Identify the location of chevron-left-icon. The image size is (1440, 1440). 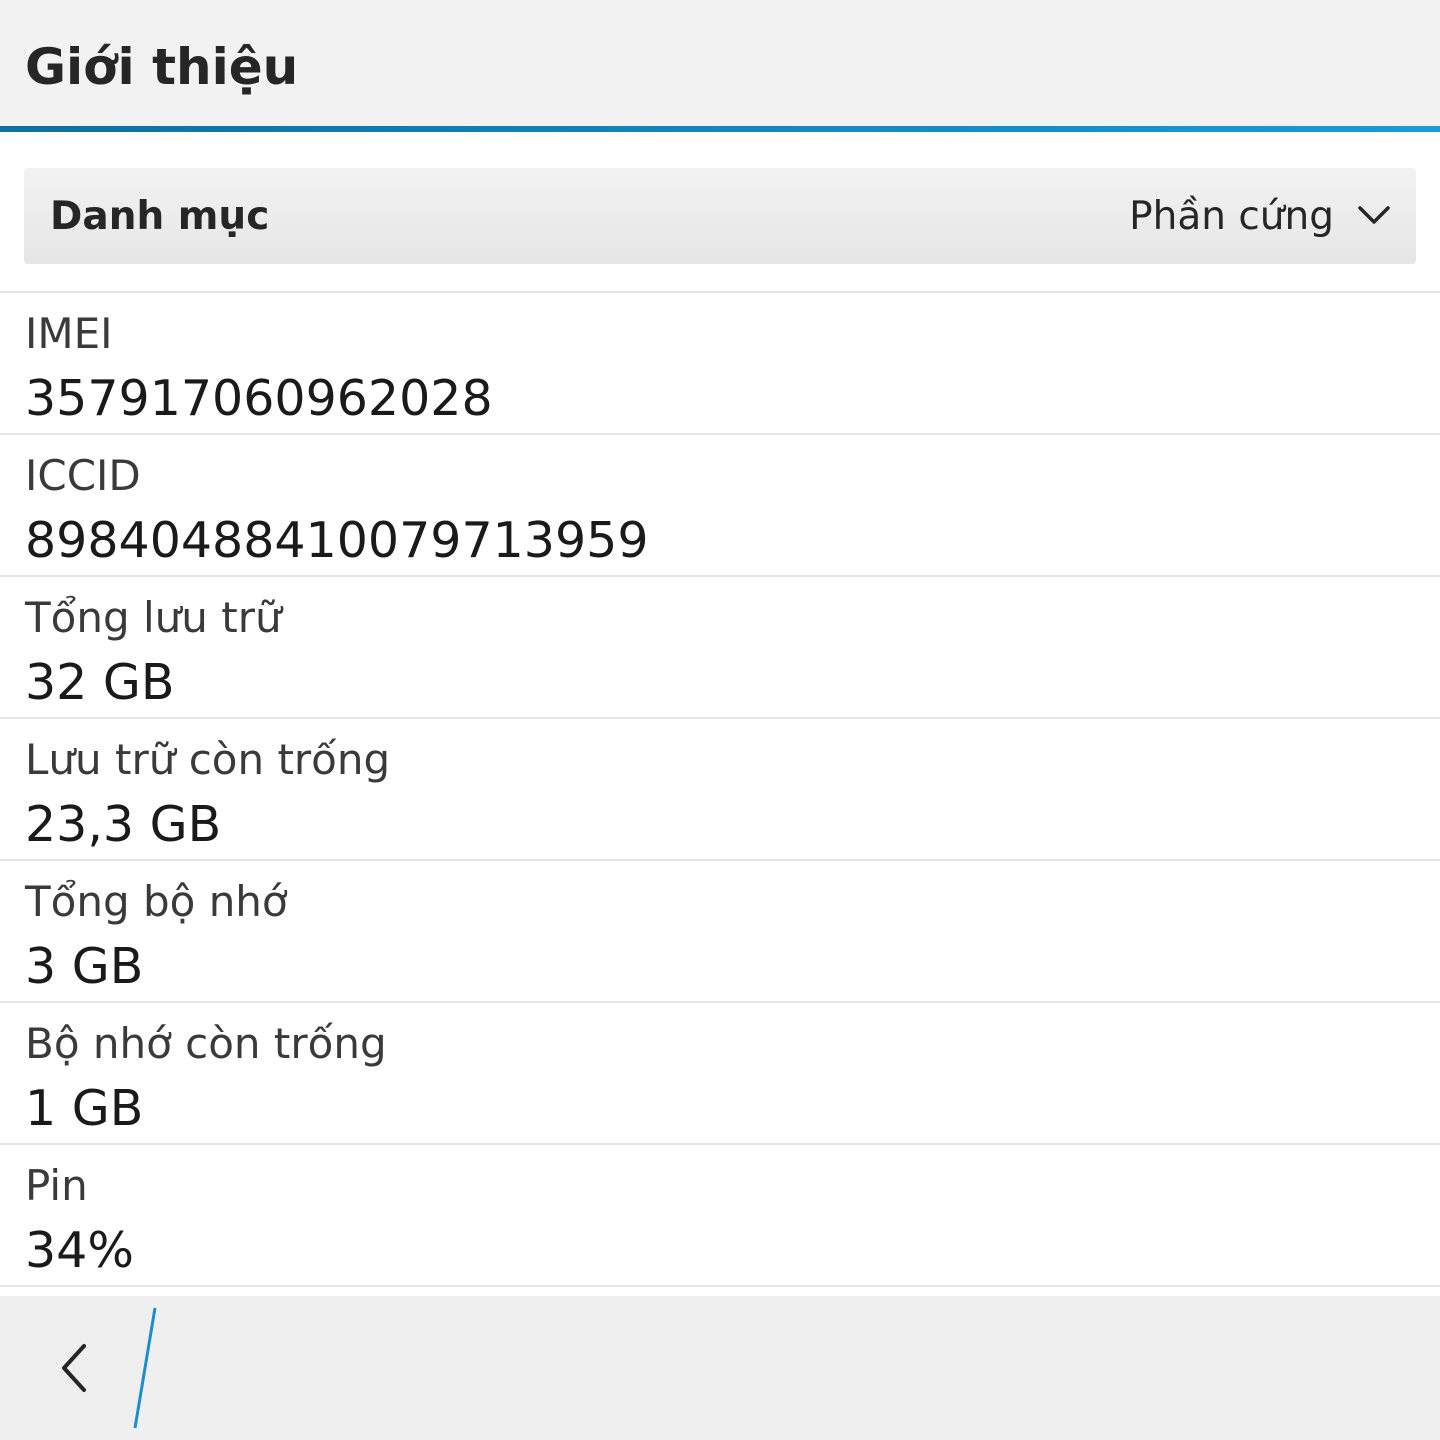
(74, 1368).